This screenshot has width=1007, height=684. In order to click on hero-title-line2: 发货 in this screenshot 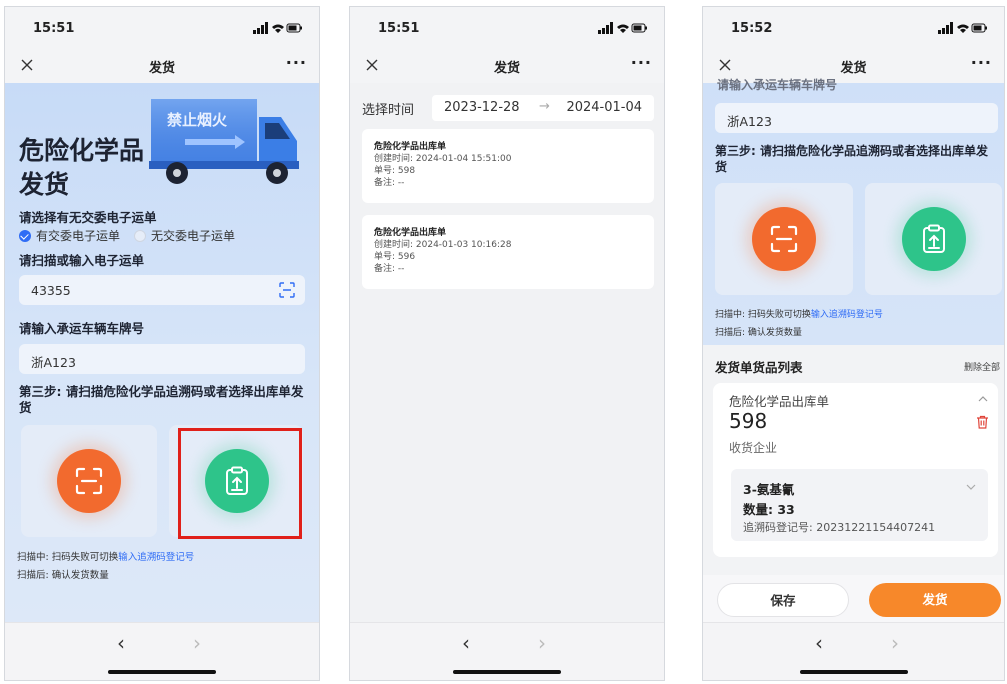, I will do `click(44, 184)`.